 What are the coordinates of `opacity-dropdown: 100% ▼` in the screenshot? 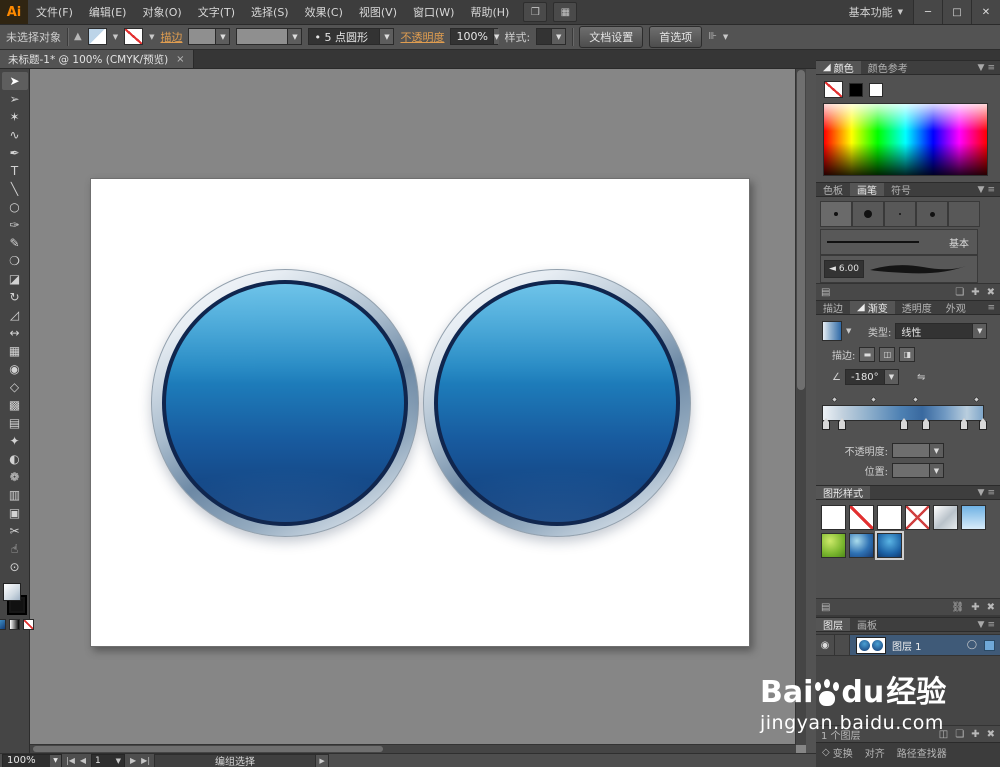 It's located at (475, 36).